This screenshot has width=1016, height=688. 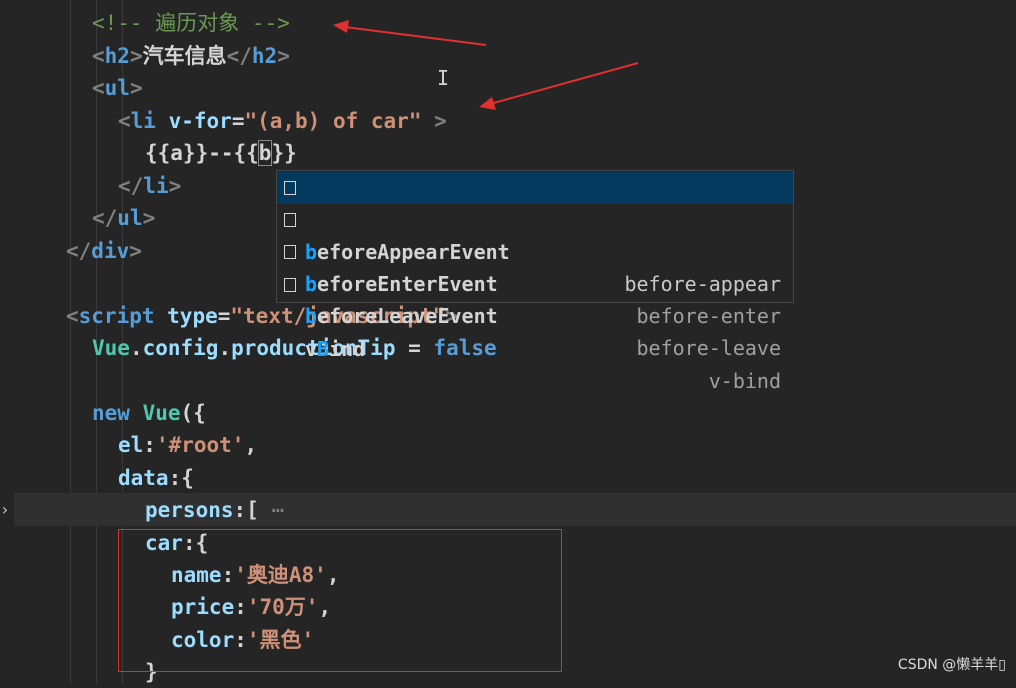 What do you see at coordinates (340, 600) in the screenshot?
I see `highlight-box` at bounding box center [340, 600].